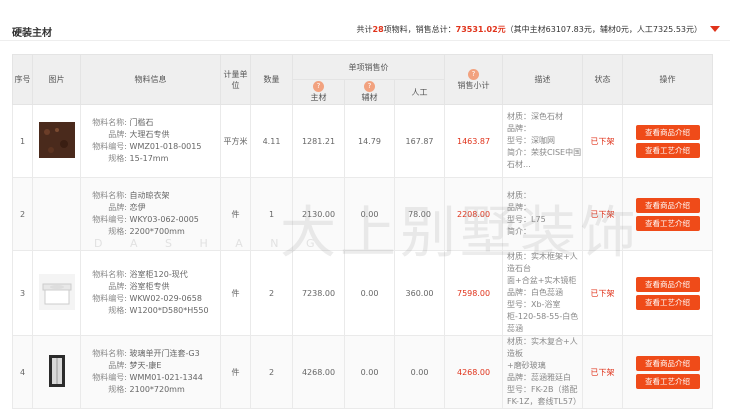  What do you see at coordinates (368, 67) in the screenshot?
I see `col-unit-price: 单项销售价` at bounding box center [368, 67].